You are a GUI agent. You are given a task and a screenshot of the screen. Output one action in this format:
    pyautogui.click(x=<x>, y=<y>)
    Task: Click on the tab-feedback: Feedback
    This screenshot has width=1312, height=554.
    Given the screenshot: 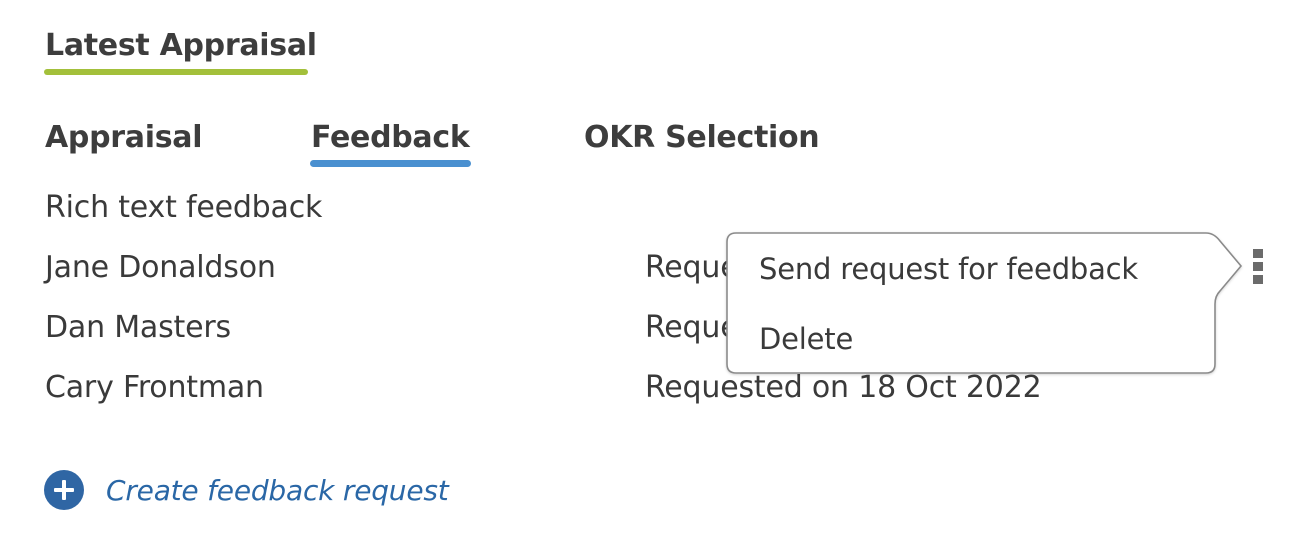 What is the action you would take?
    pyautogui.click(x=390, y=137)
    